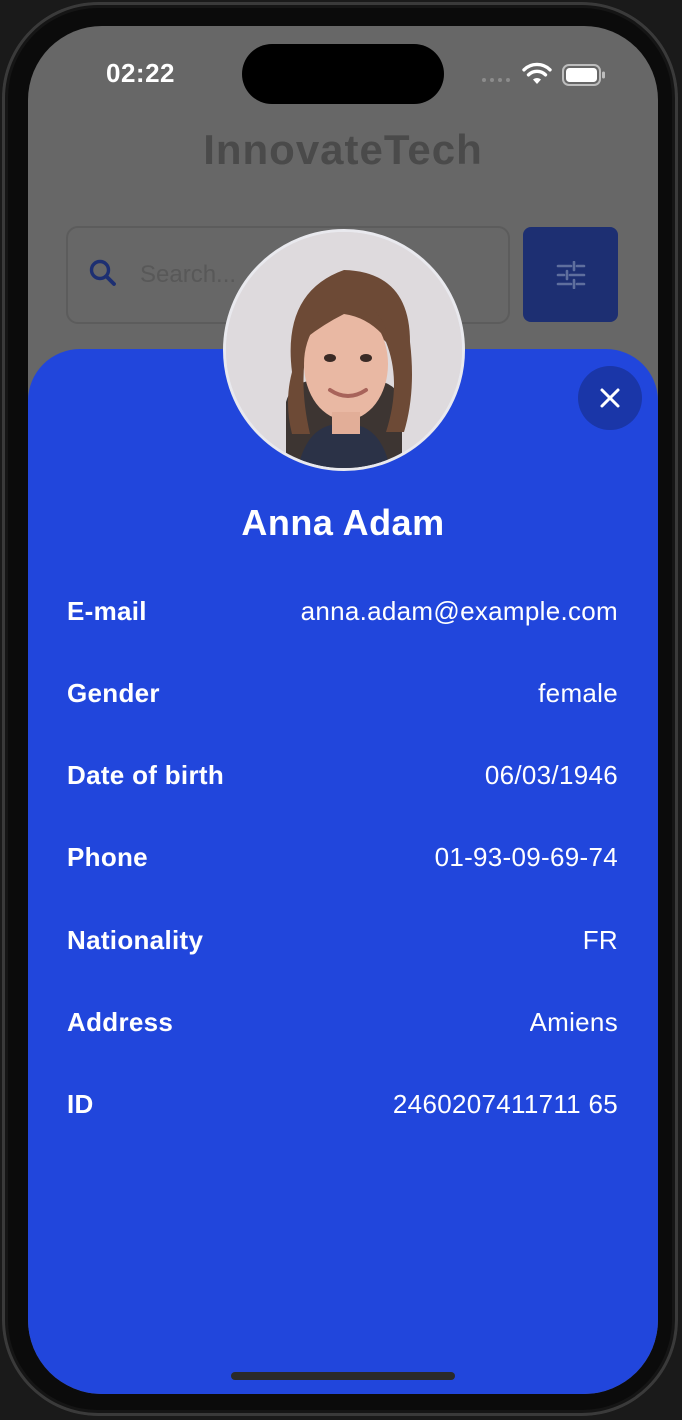 This screenshot has width=682, height=1420. Describe the element at coordinates (343, 149) in the screenshot. I see `app-title: InnovateTech` at that location.